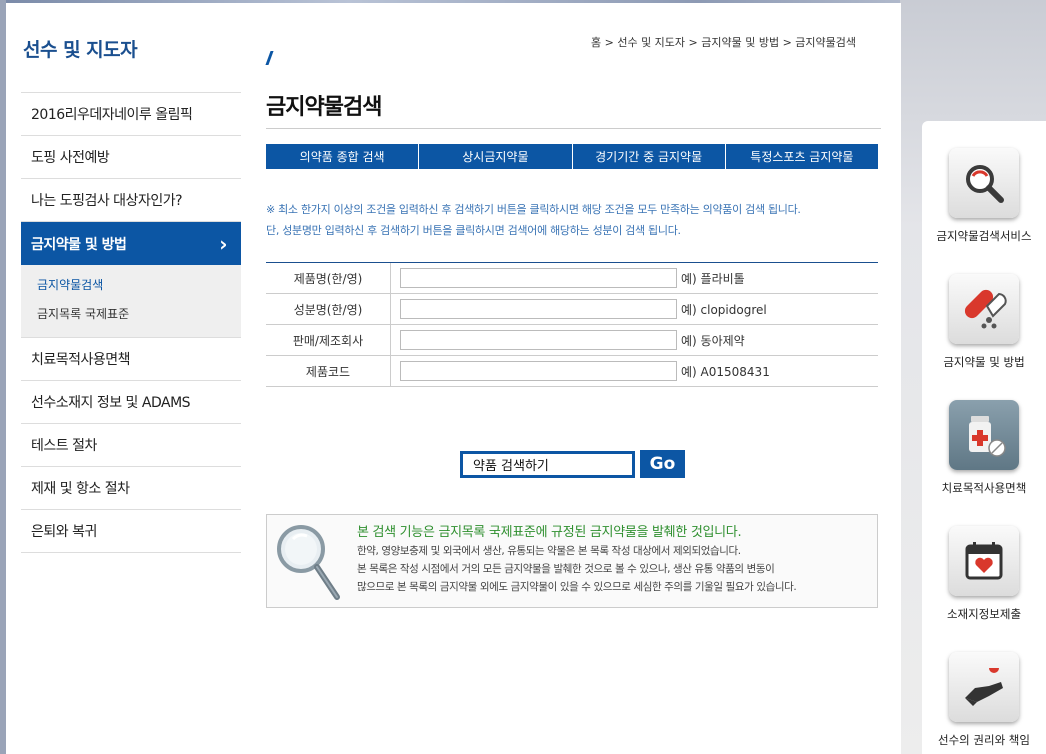  I want to click on form-row-product-name: 제품명(한/영) 예) 플라비톨, so click(572, 278).